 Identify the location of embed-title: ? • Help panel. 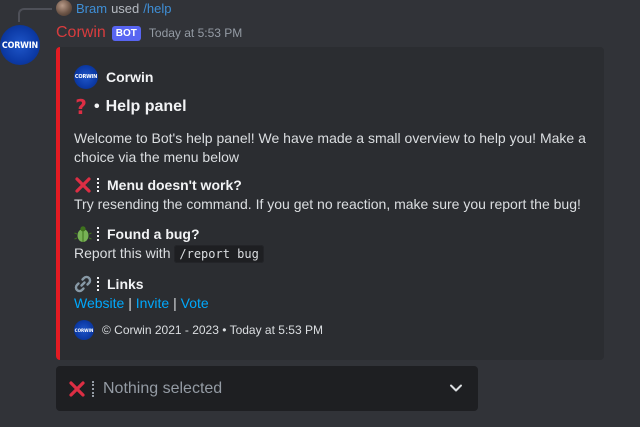
(130, 107).